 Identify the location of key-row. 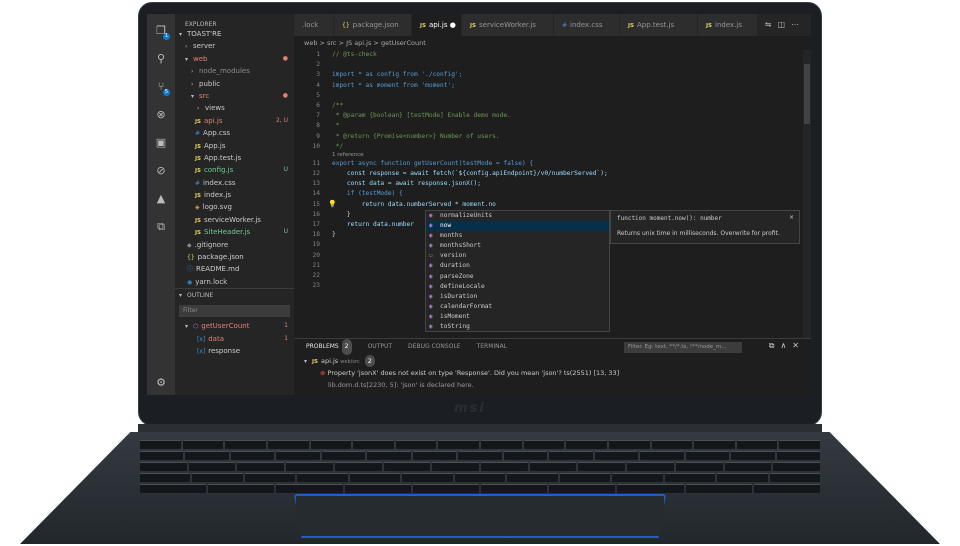
(480, 455).